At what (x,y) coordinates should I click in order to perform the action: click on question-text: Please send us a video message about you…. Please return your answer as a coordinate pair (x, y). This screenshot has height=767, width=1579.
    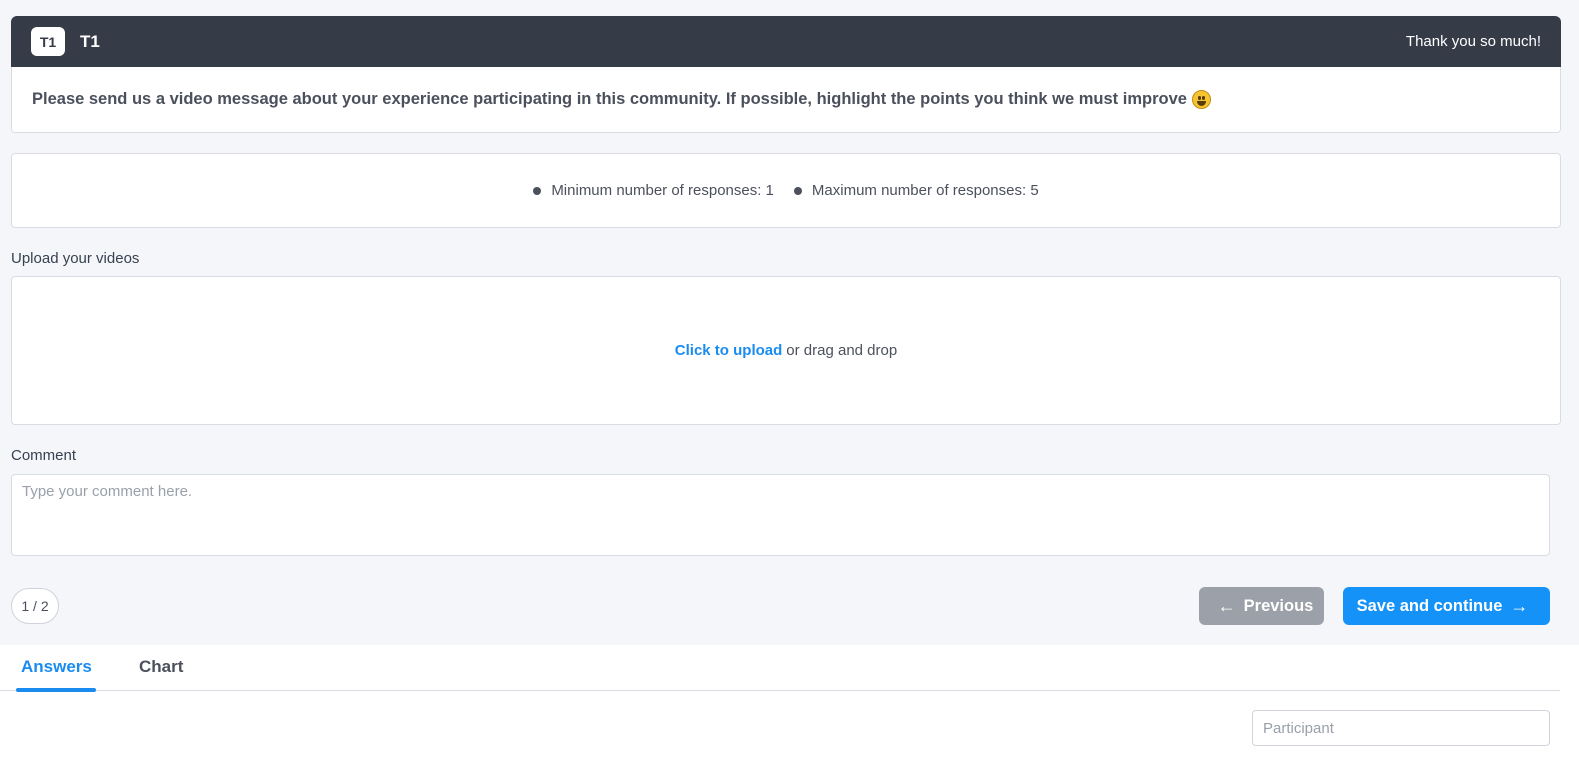
    Looking at the image, I should click on (609, 99).